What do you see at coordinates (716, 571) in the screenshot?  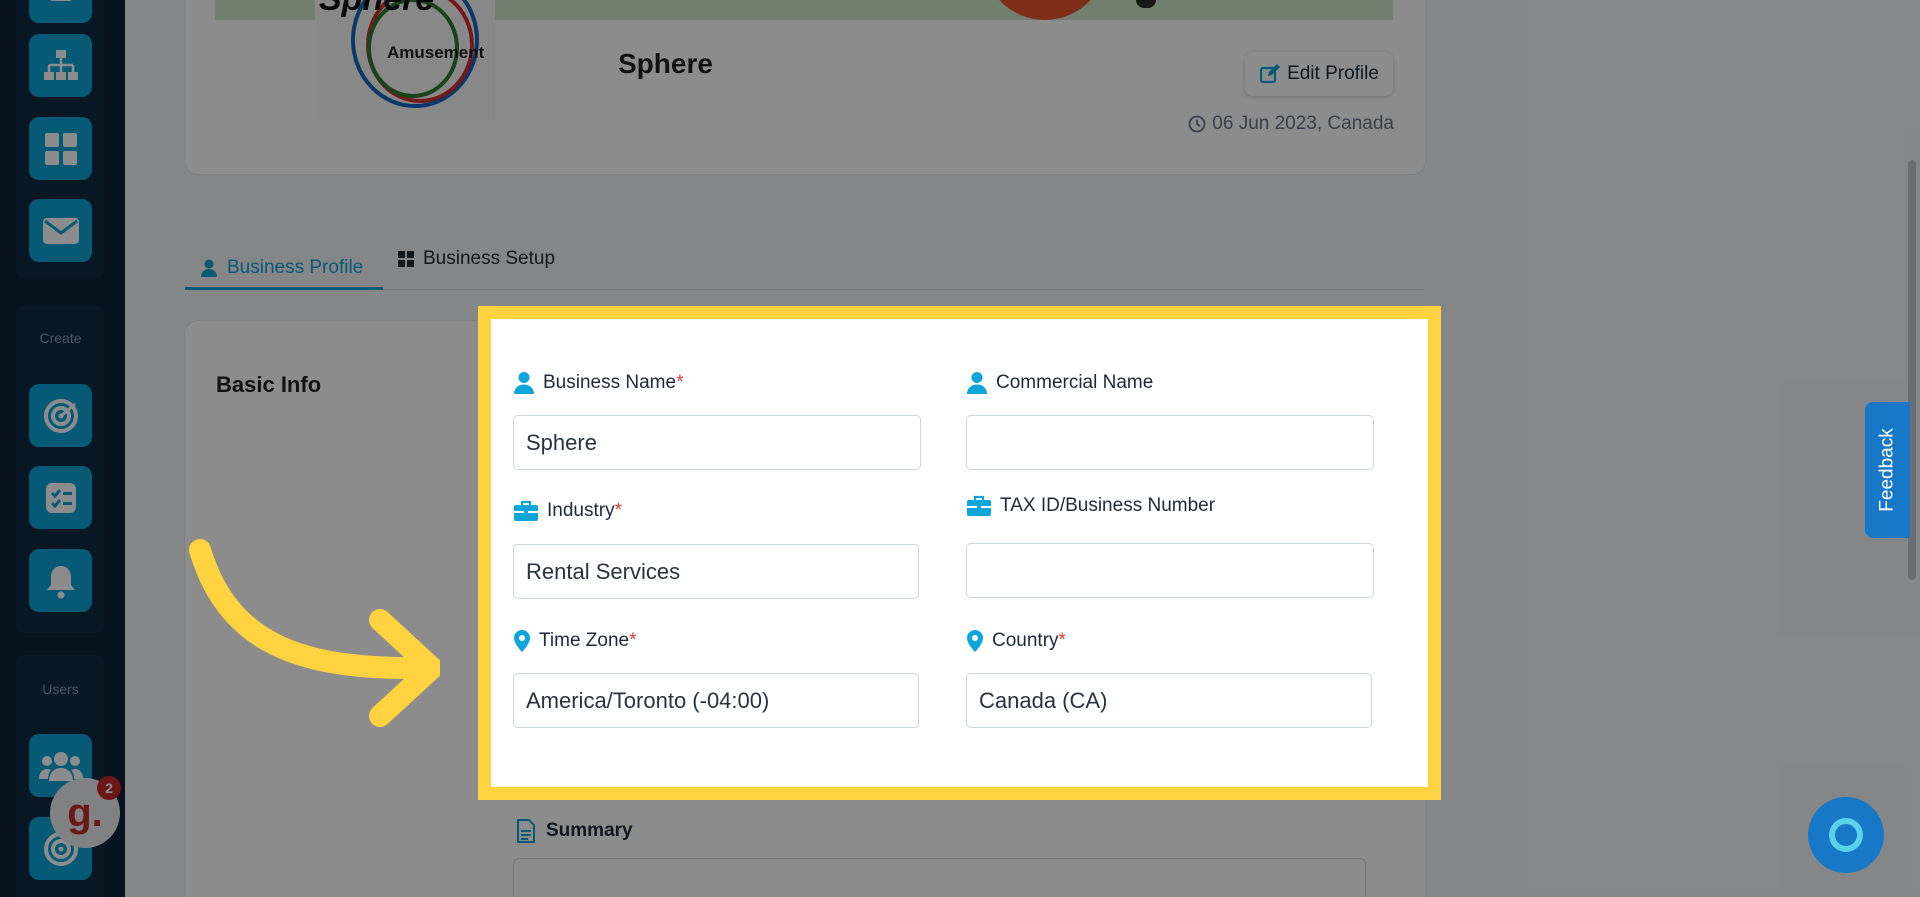 I see `industry-select: Rental Services` at bounding box center [716, 571].